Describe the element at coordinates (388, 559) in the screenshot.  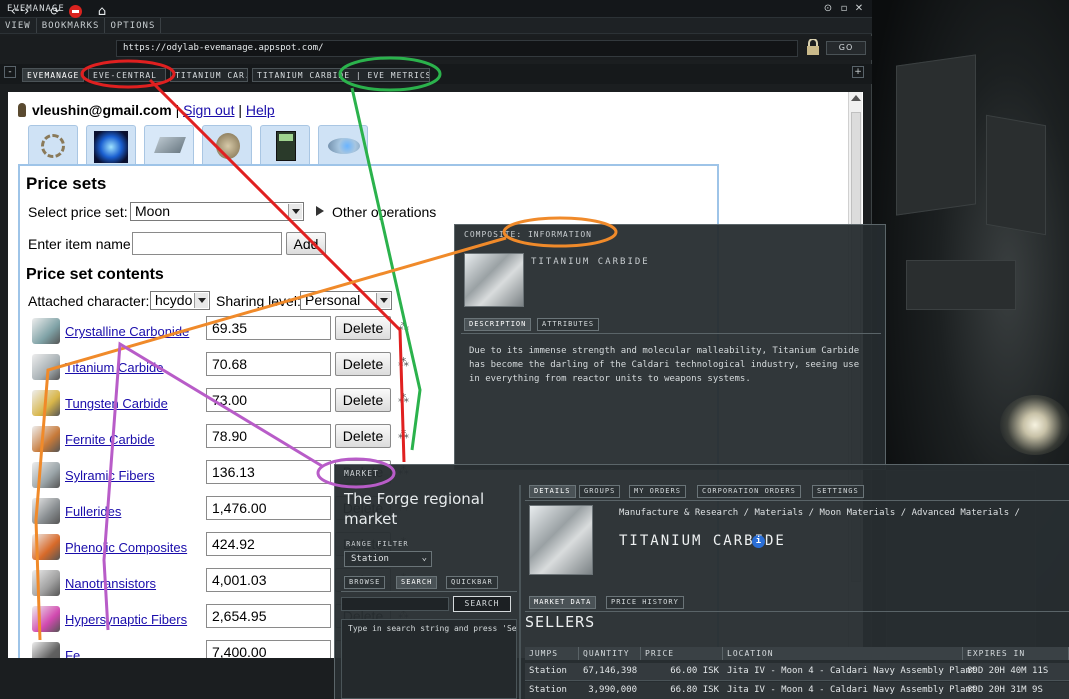
I see `range-filter-select: Station ⌄` at that location.